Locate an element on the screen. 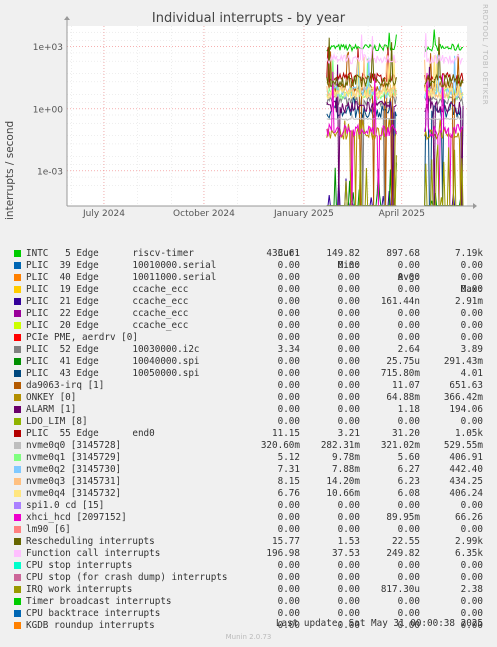  legend-cur: 320.60m is located at coordinates (280, 445).